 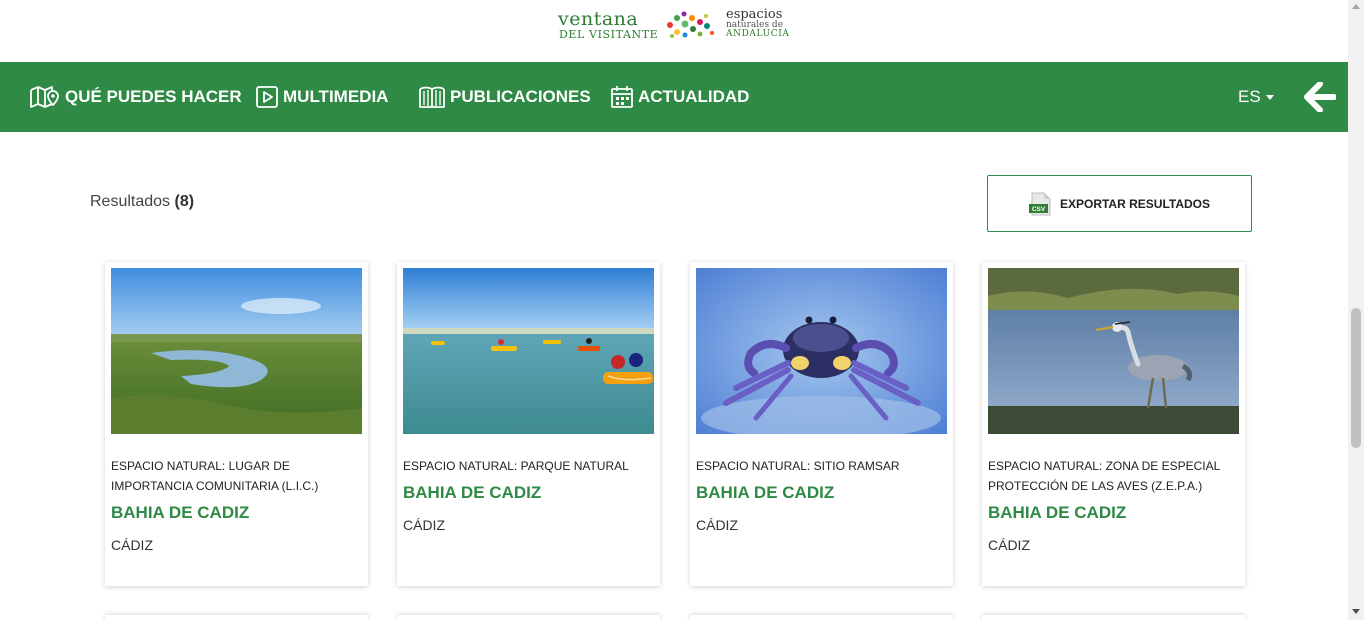 I want to click on nav-label: PUBLICACIONES, so click(x=520, y=96).